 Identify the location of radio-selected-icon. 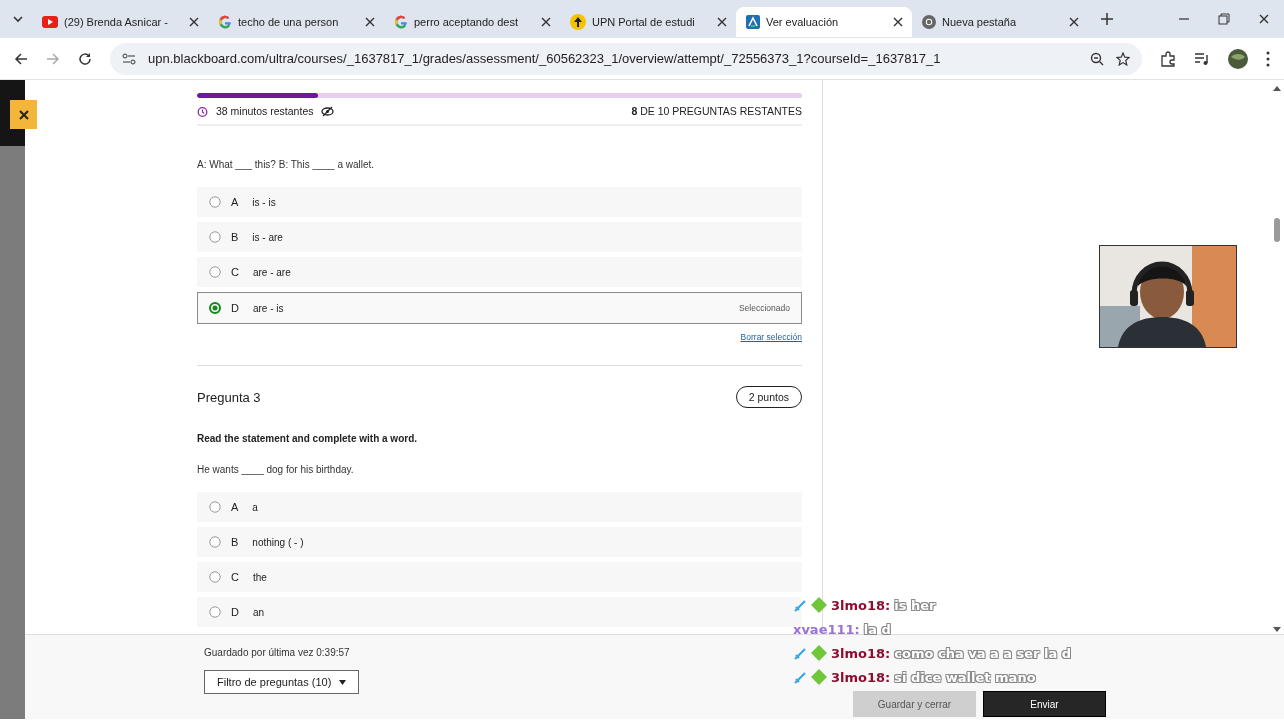
(215, 308).